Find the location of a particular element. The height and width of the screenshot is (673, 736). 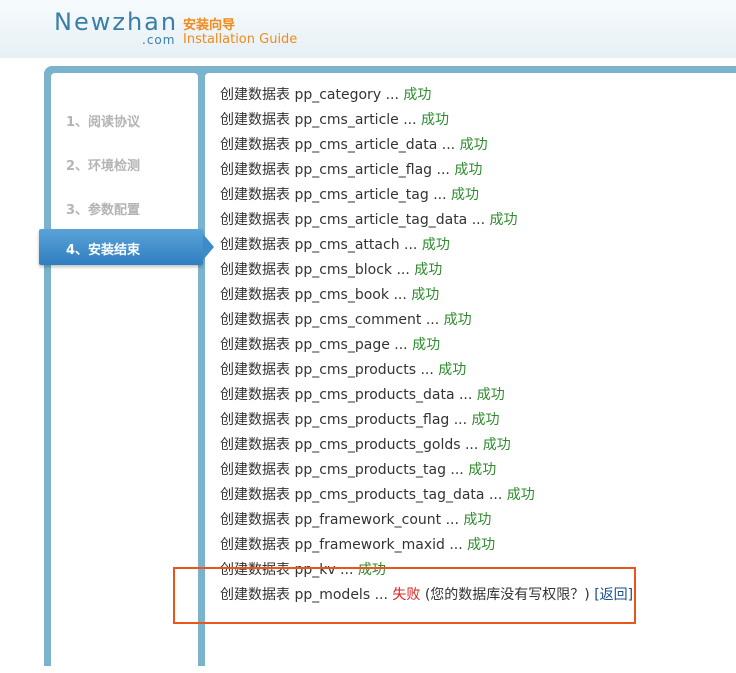

log-line: 创建数据表 pp_cms_article_data ... 成功 is located at coordinates (354, 145).